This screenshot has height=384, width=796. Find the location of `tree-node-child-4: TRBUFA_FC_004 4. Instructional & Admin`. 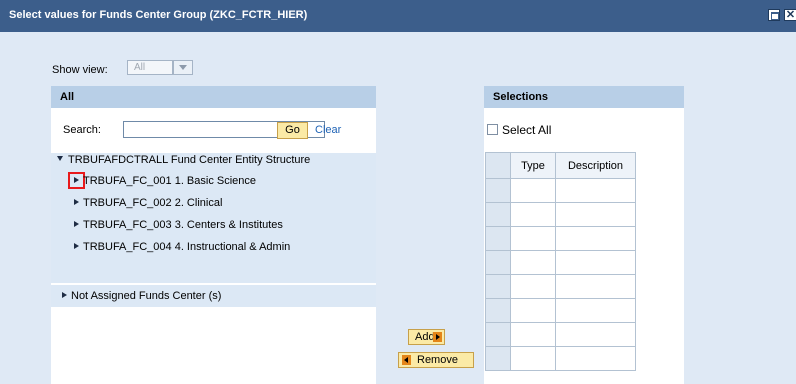

tree-node-child-4: TRBUFA_FC_004 4. Instructional & Admin is located at coordinates (182, 247).